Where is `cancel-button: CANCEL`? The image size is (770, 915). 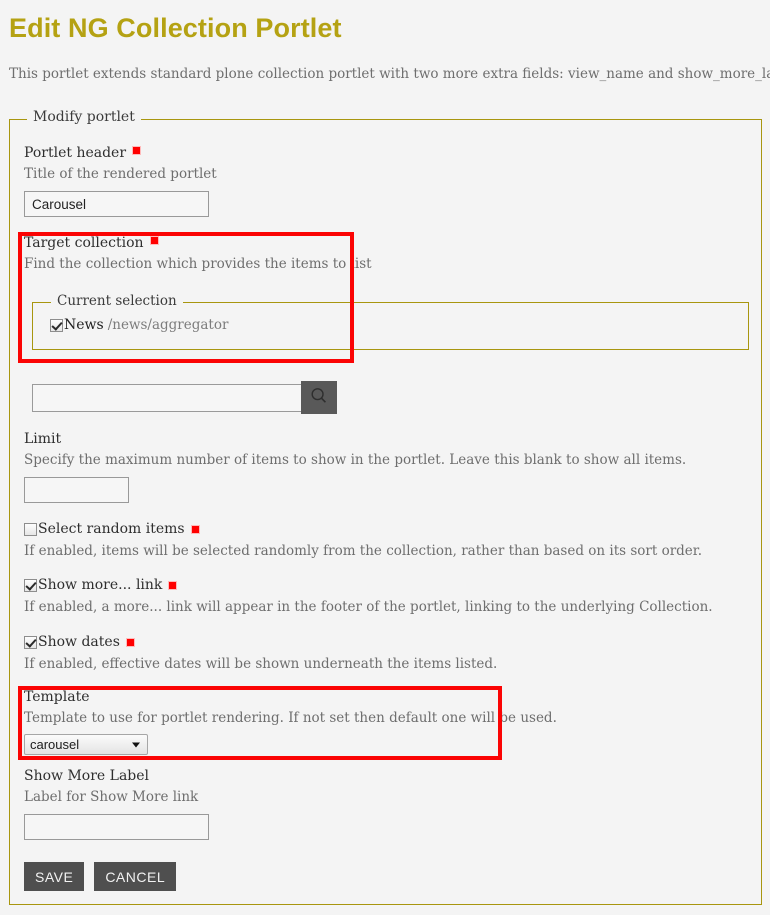 cancel-button: CANCEL is located at coordinates (135, 876).